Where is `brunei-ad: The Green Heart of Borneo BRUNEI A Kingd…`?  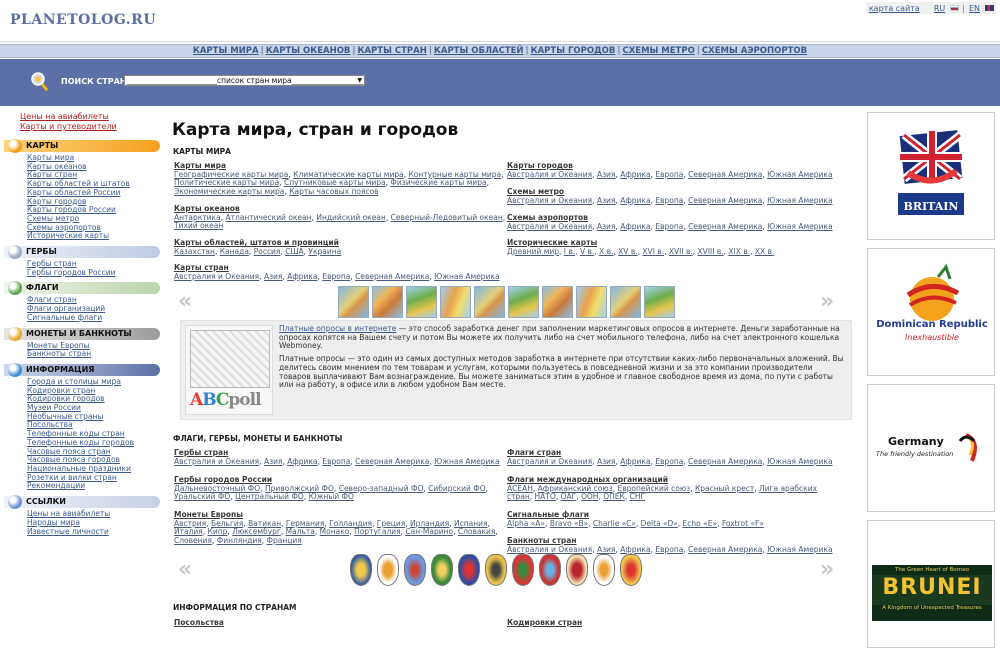
brunei-ad: The Green Heart of Borneo BRUNEI A Kingd… is located at coordinates (931, 584).